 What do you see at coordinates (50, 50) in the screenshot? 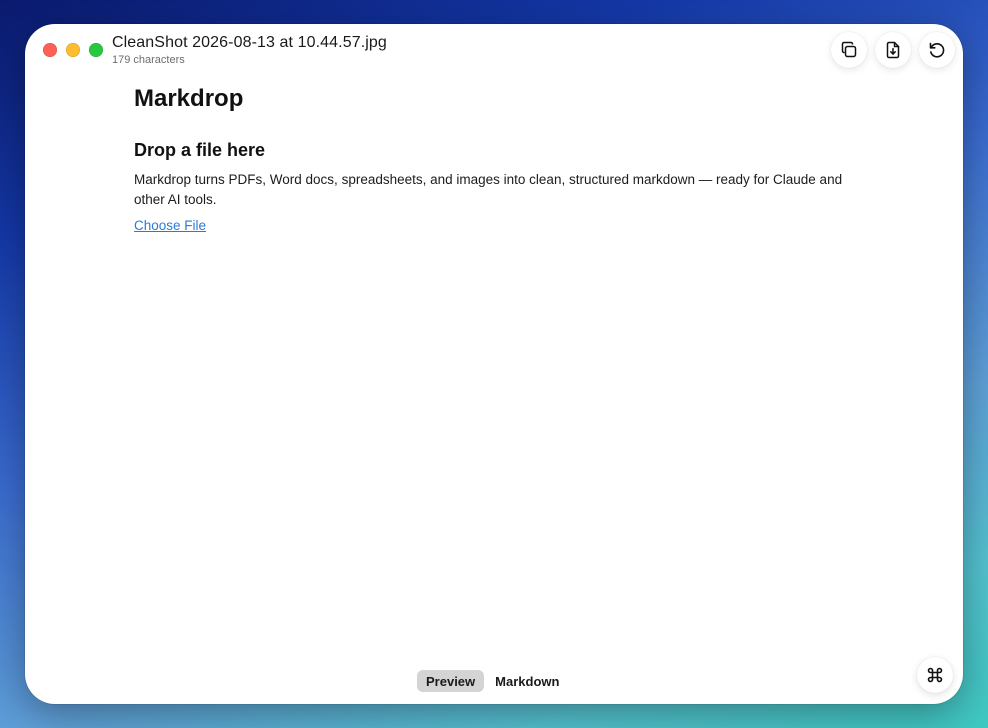
I see `close-window-button` at bounding box center [50, 50].